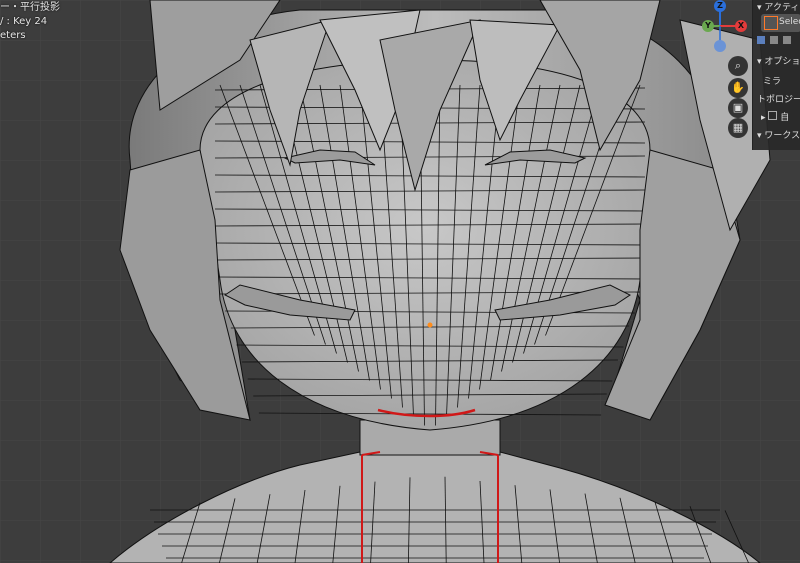 The width and height of the screenshot is (800, 563). I want to click on active-tool-header-label: アクティ, so click(782, 8).